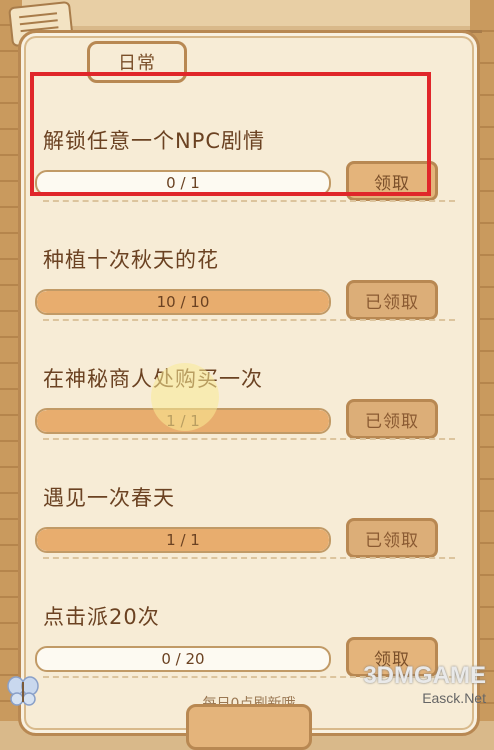  I want to click on progress-text: 1 / 1, so click(183, 540).